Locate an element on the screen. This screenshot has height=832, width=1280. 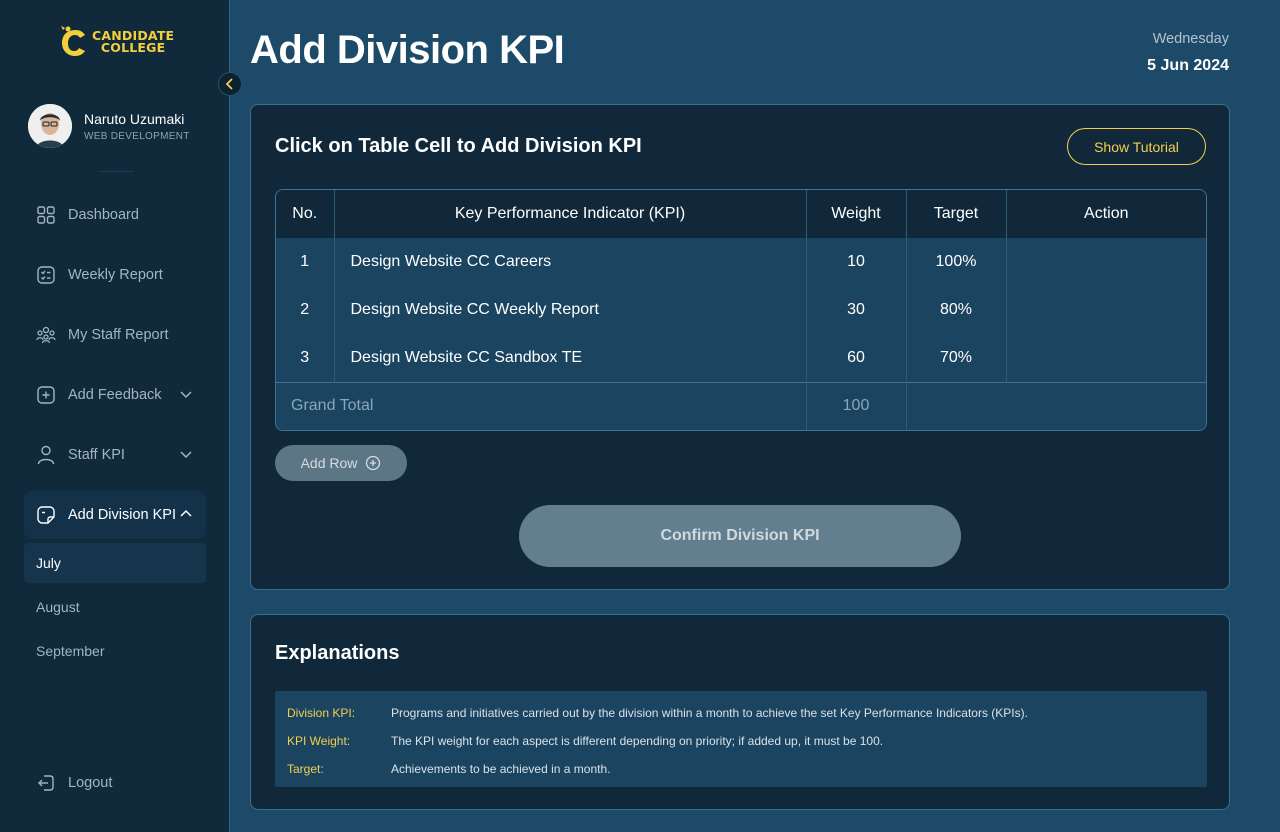
user-icon is located at coordinates (46, 455).